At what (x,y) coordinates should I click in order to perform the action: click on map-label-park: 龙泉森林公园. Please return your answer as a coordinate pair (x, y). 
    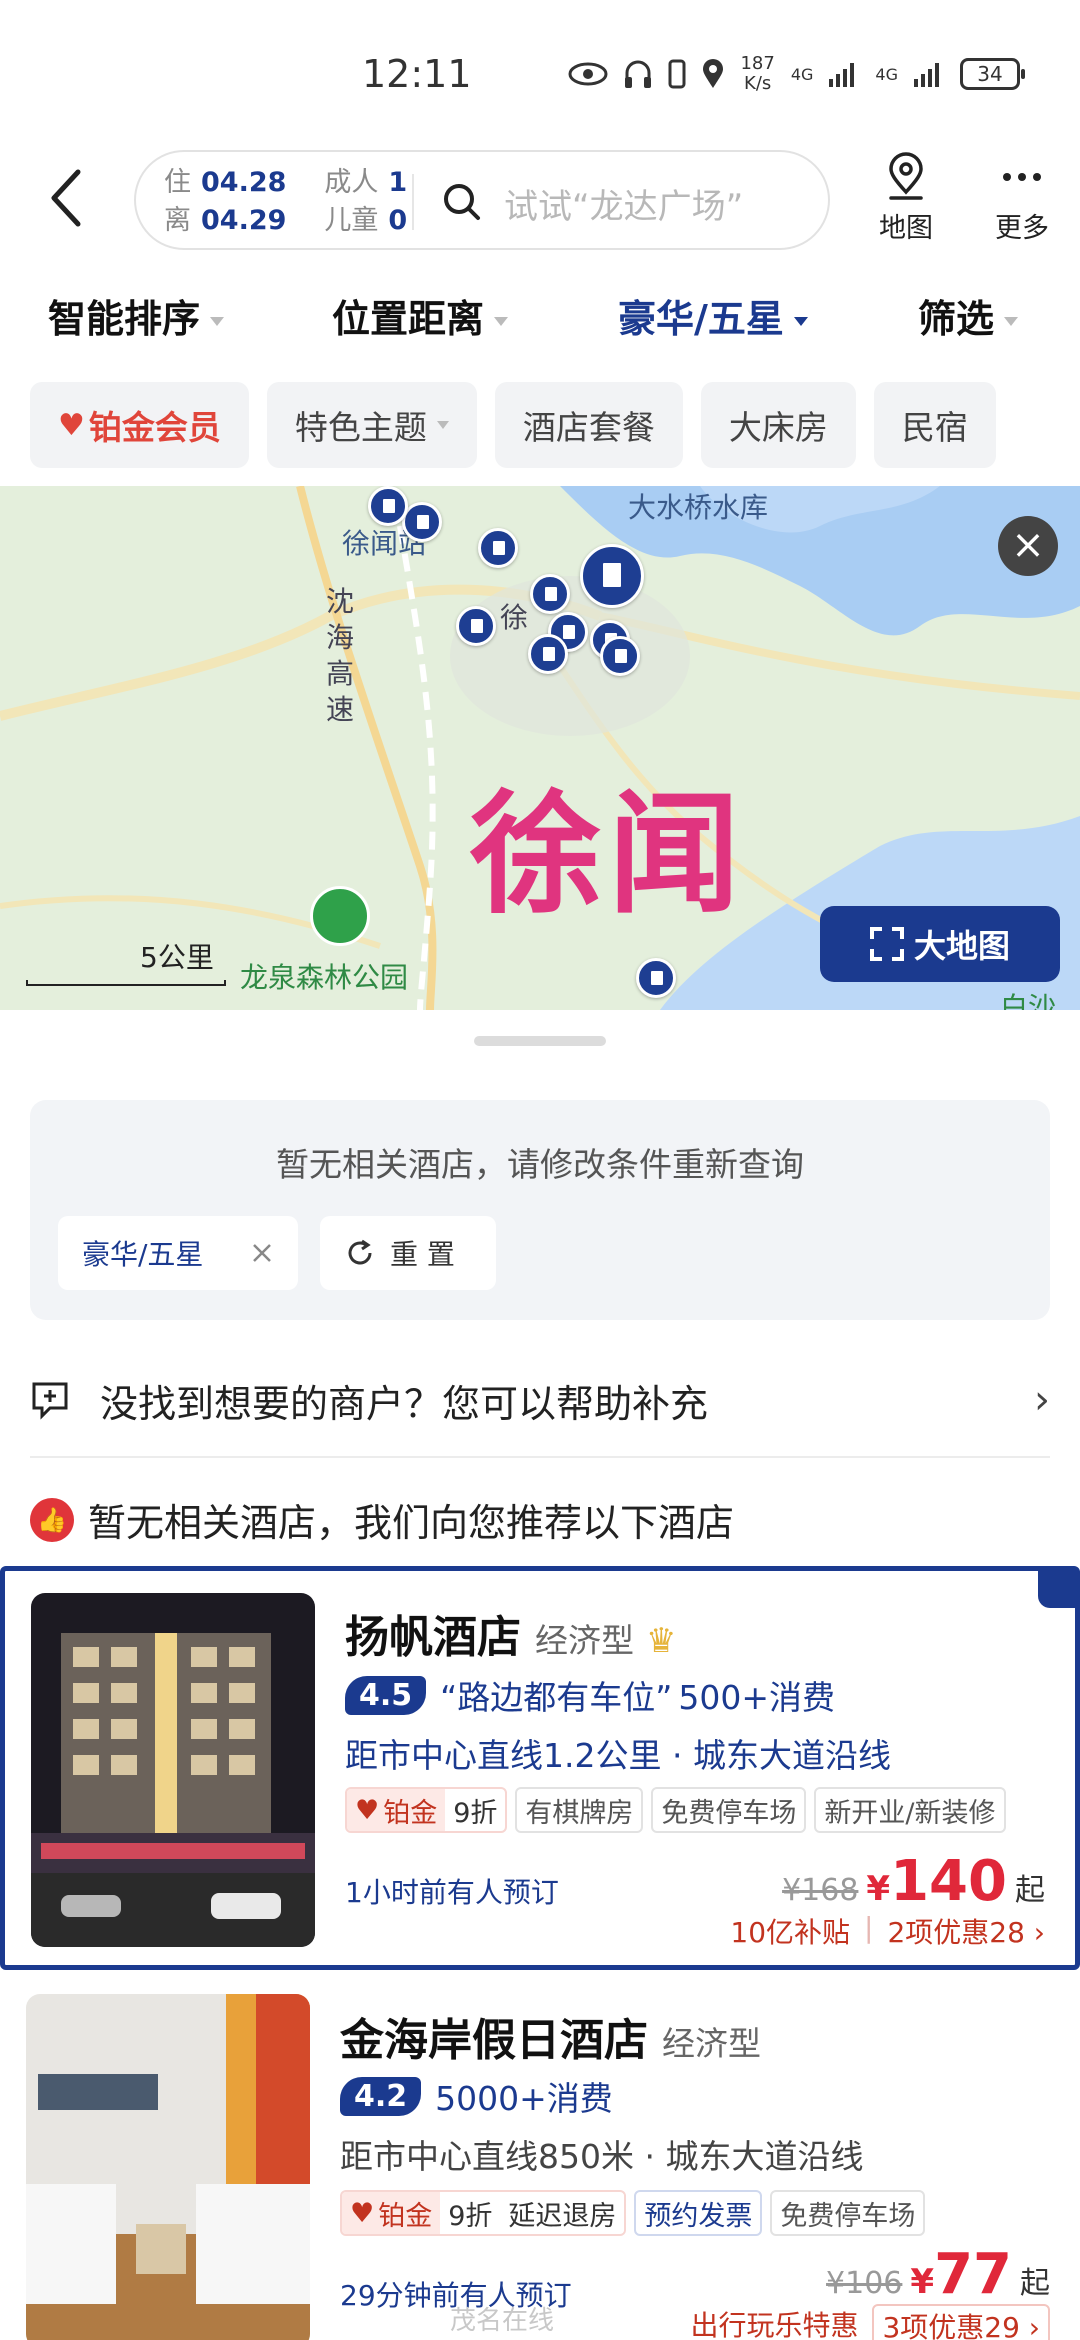
    Looking at the image, I should click on (324, 977).